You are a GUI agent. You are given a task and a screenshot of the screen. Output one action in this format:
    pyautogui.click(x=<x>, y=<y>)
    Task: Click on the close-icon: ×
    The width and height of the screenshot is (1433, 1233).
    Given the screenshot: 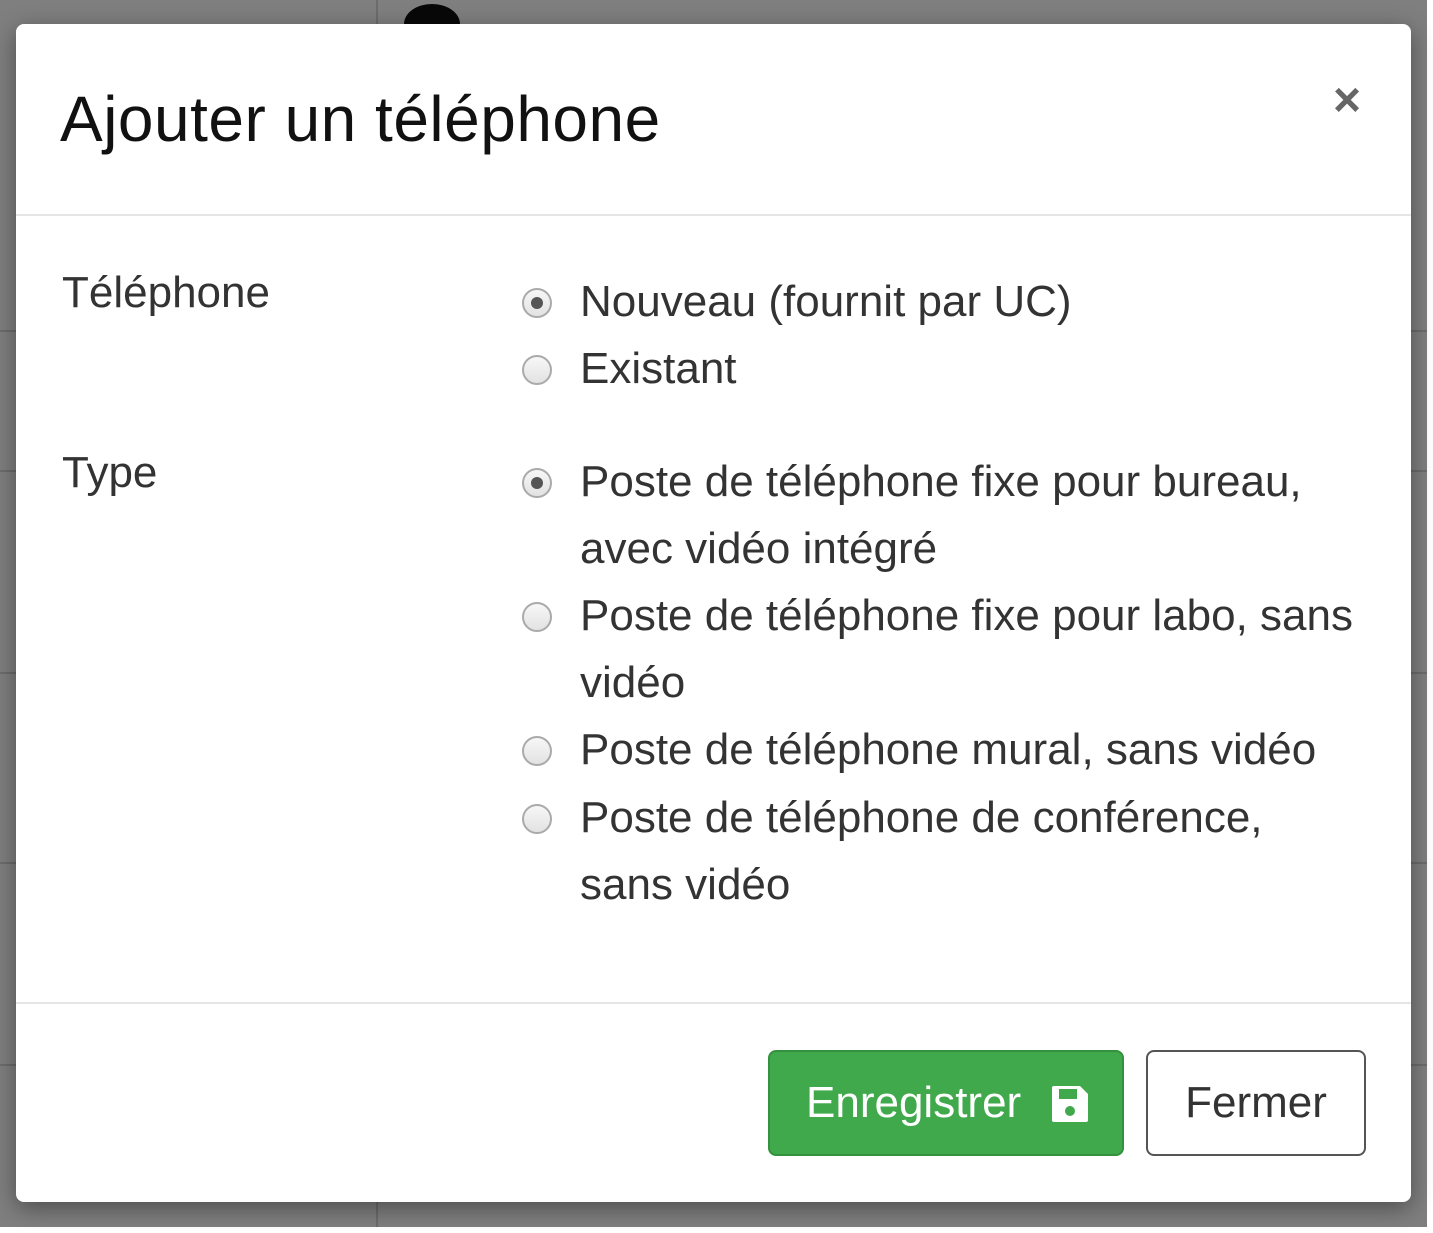 What is the action you would take?
    pyautogui.click(x=1347, y=101)
    